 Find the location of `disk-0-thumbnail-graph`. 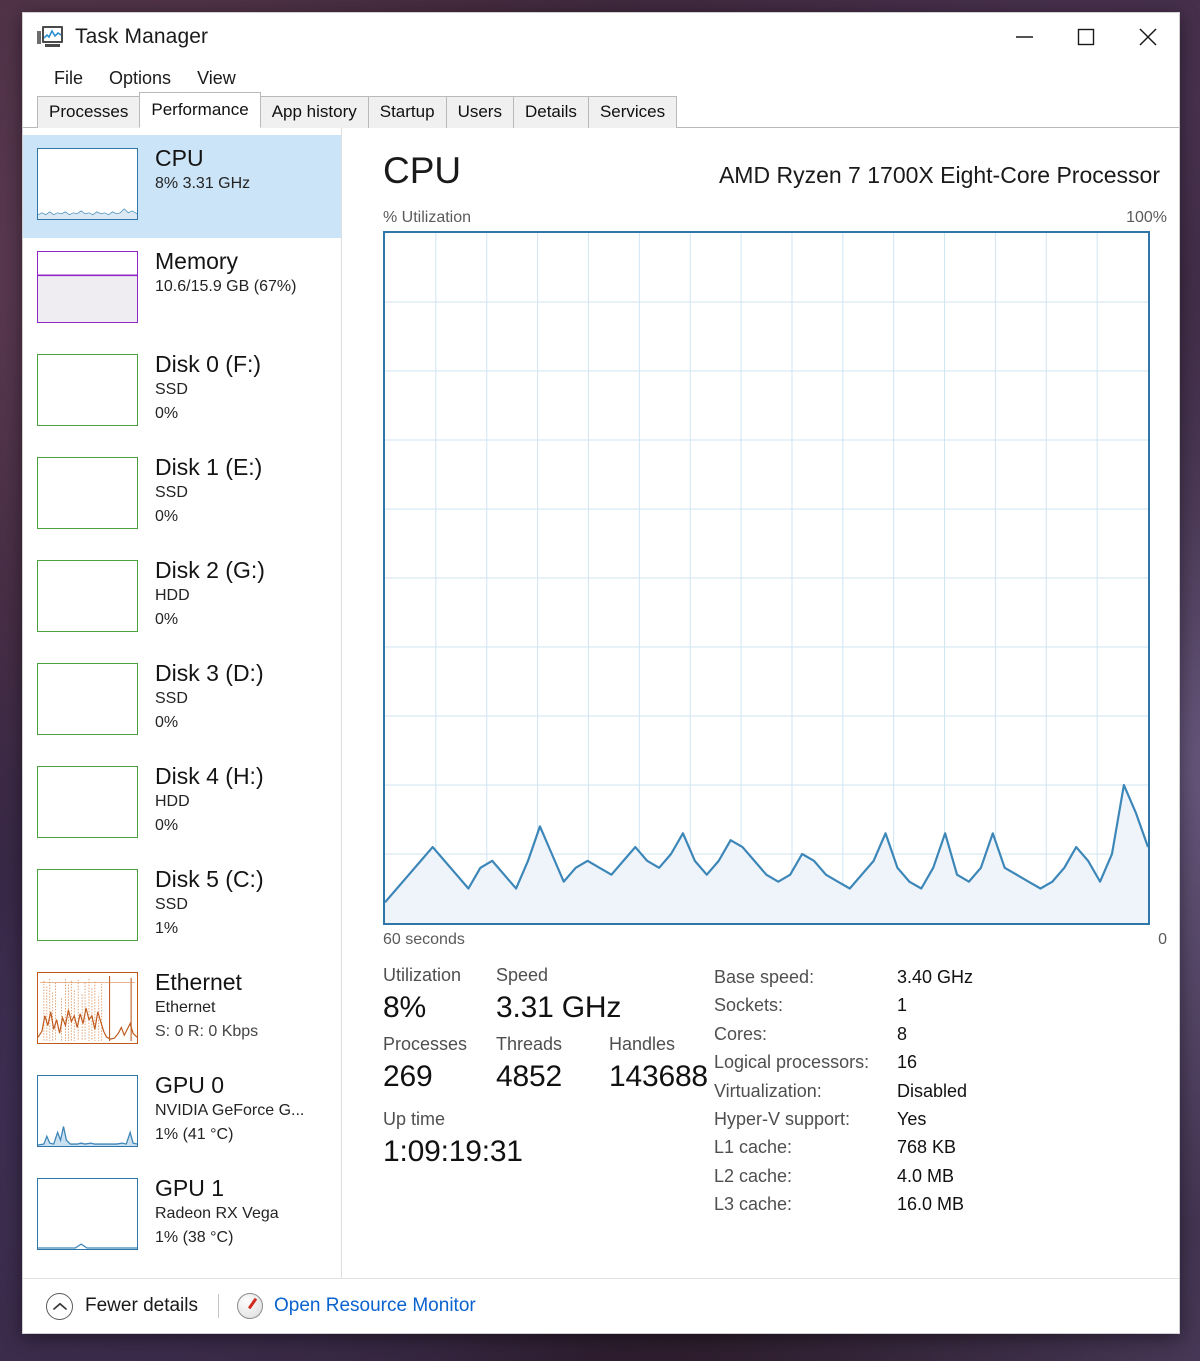

disk-0-thumbnail-graph is located at coordinates (87, 390).